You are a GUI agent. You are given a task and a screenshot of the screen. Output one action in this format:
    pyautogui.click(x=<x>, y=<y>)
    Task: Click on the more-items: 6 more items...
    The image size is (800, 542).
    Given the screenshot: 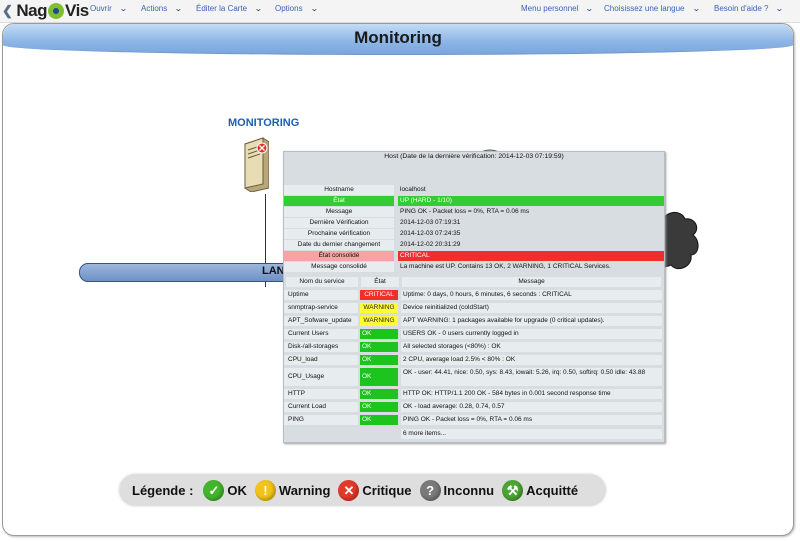 What is the action you would take?
    pyautogui.click(x=531, y=434)
    